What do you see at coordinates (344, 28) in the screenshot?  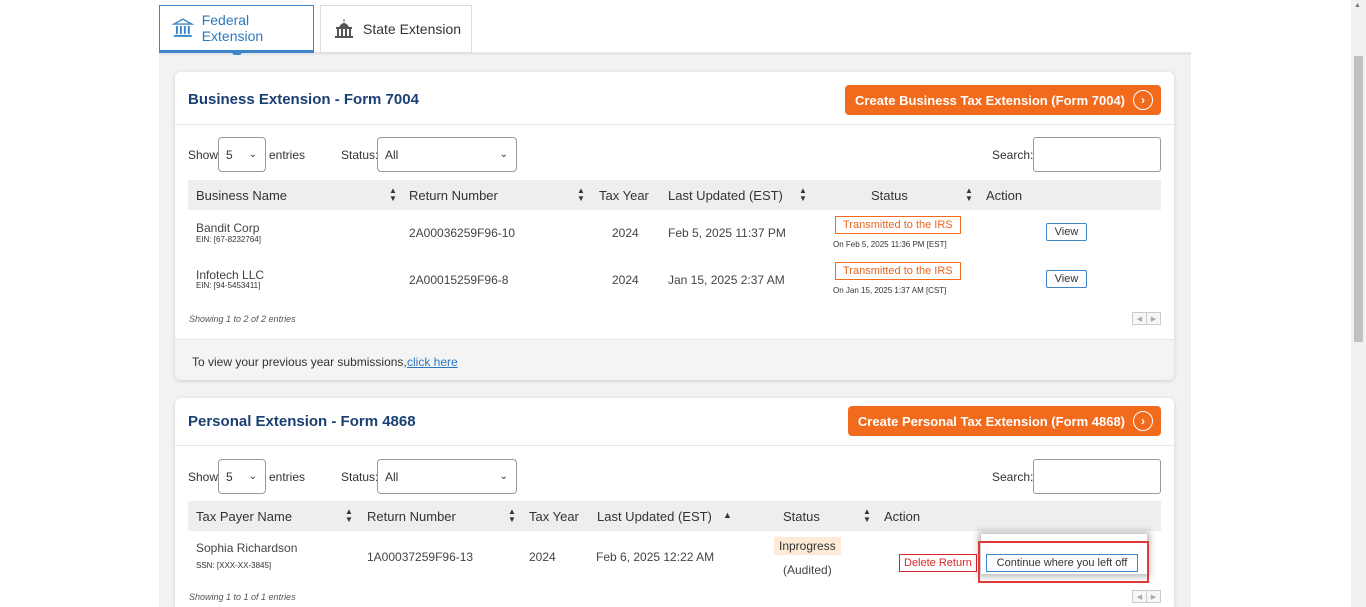 I see `capitol-icon` at bounding box center [344, 28].